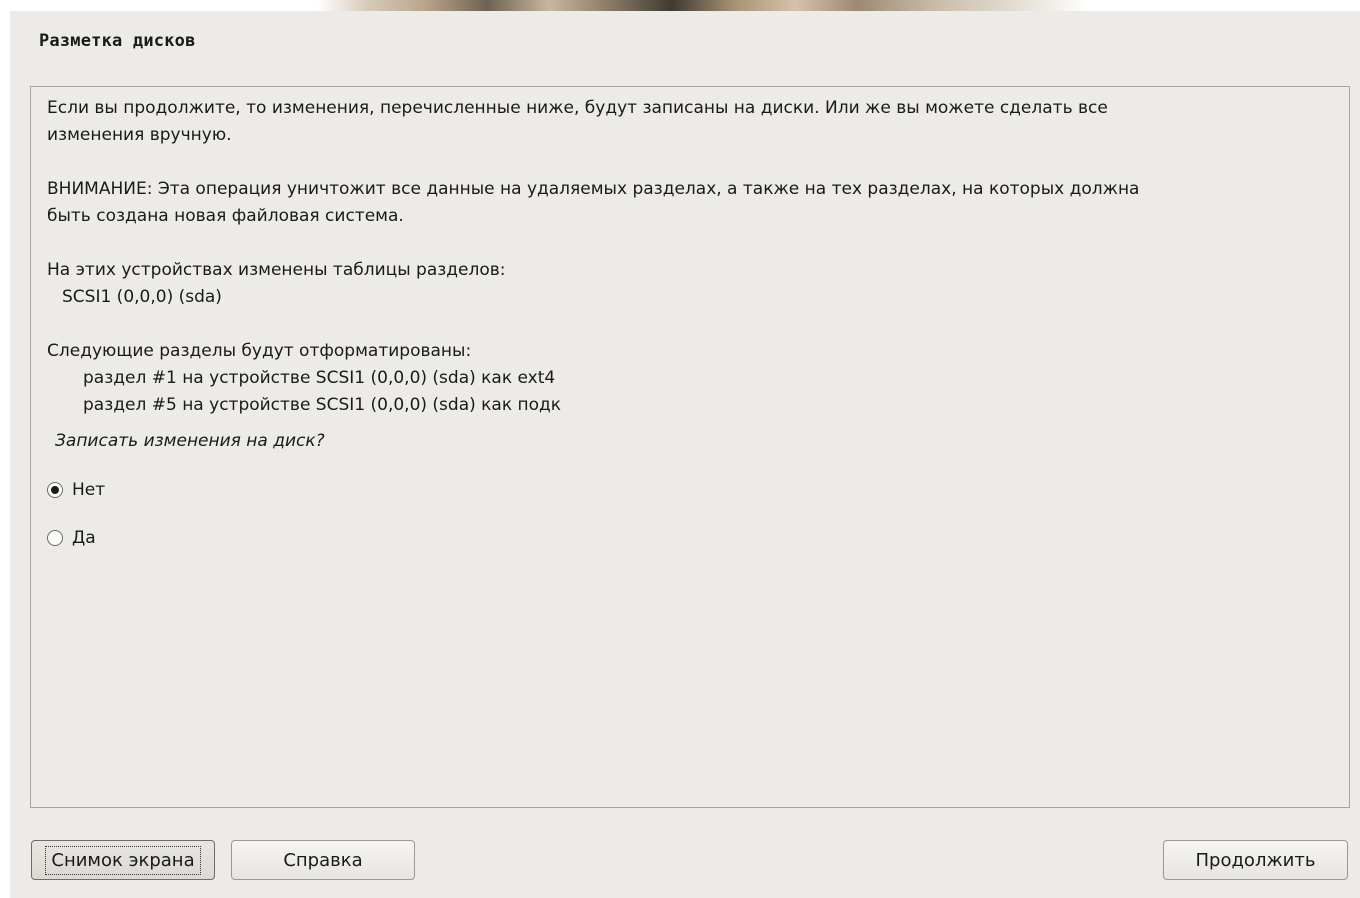  I want to click on continue-button: Продолжить, so click(1255, 860).